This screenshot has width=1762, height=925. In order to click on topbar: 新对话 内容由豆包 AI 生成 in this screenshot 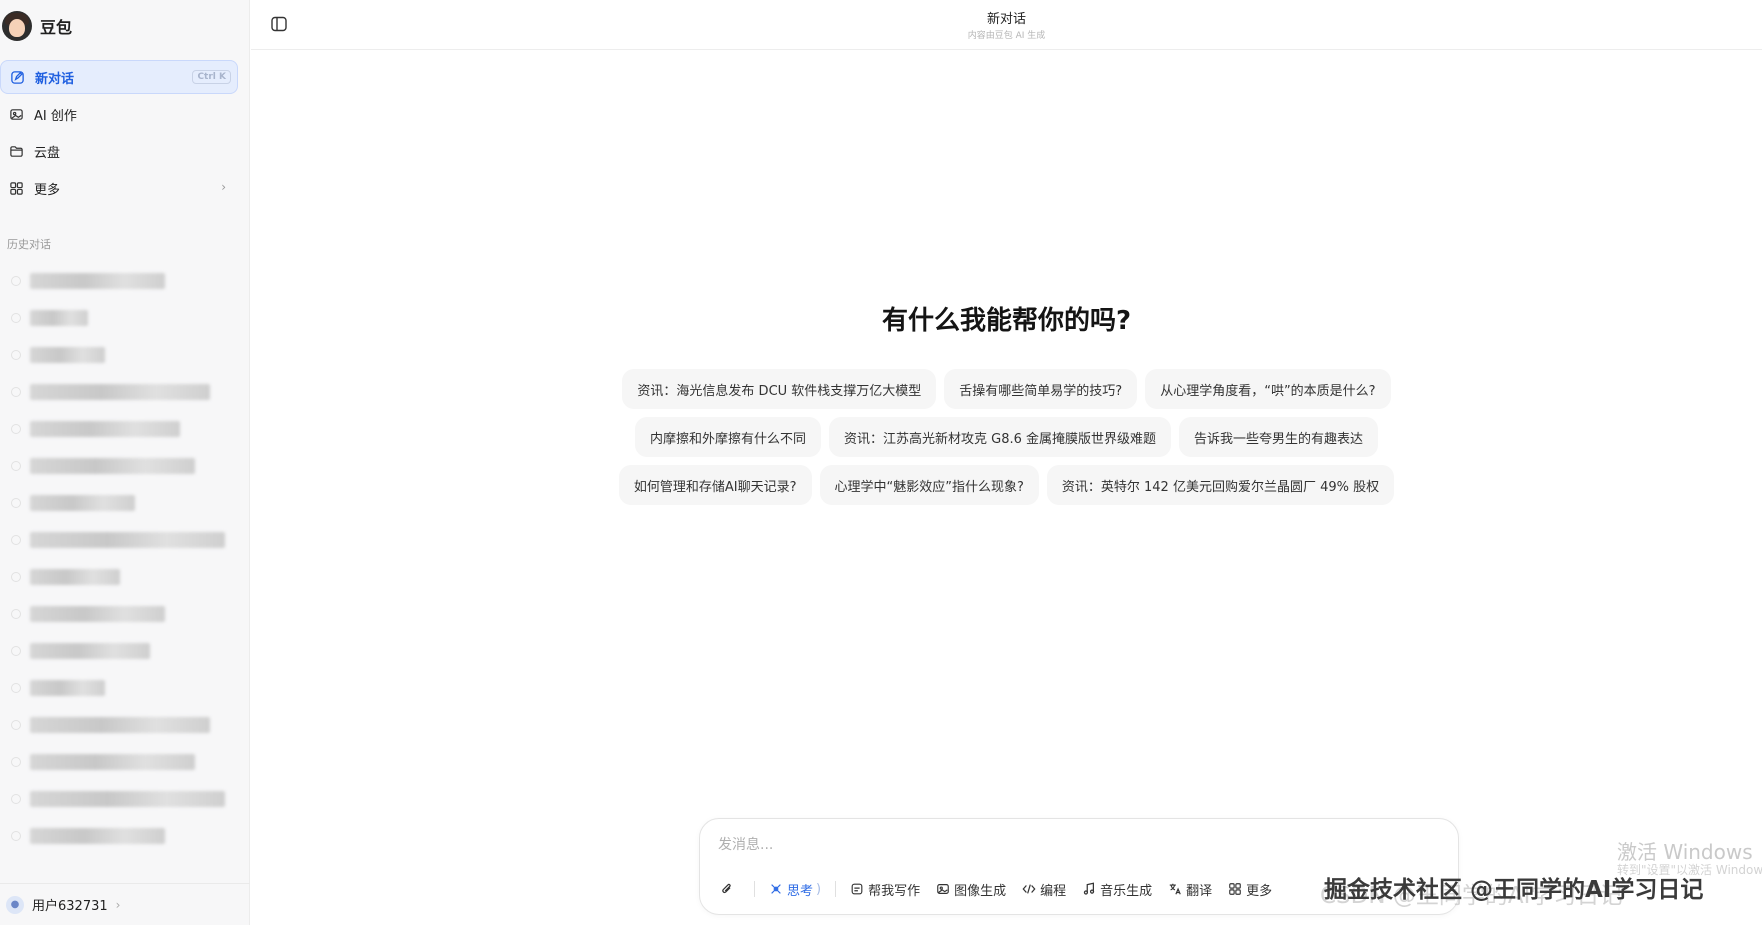, I will do `click(1006, 25)`.